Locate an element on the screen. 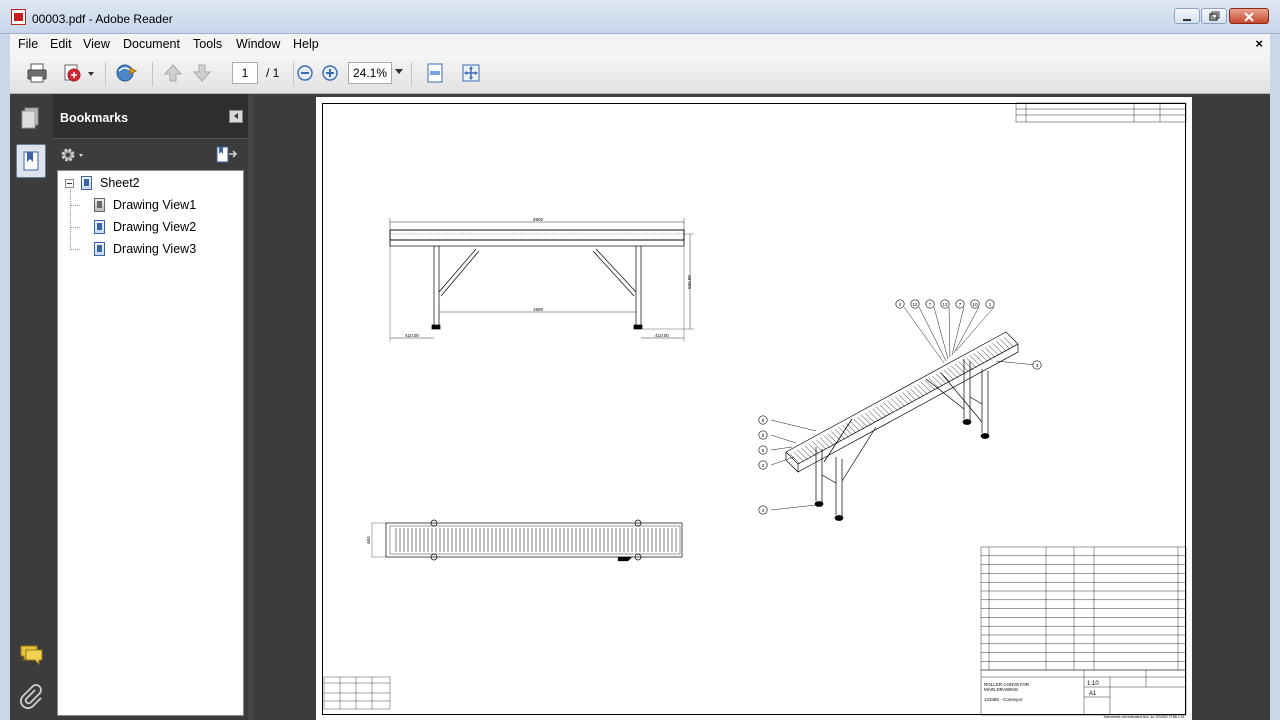 This screenshot has width=1280, height=720. bookmark-drawing-view3: Drawing View3 is located at coordinates (145, 249).